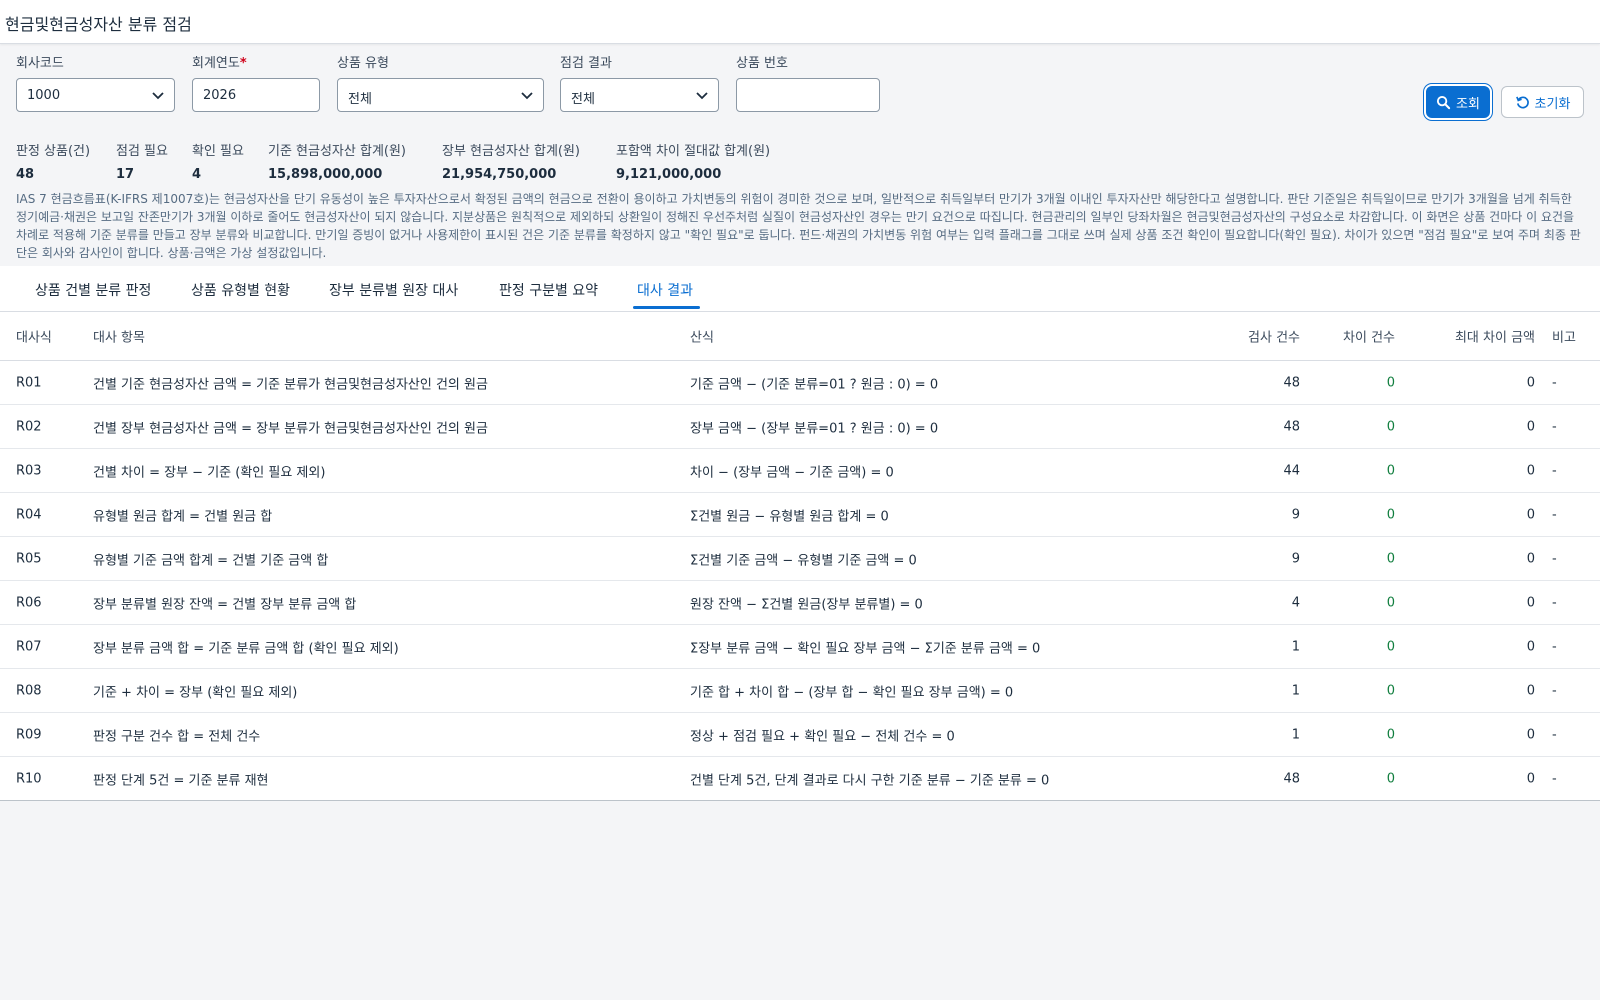  What do you see at coordinates (53, 161) in the screenshot?
I see `kpi-judged-products: 판정 상품(건) 48` at bounding box center [53, 161].